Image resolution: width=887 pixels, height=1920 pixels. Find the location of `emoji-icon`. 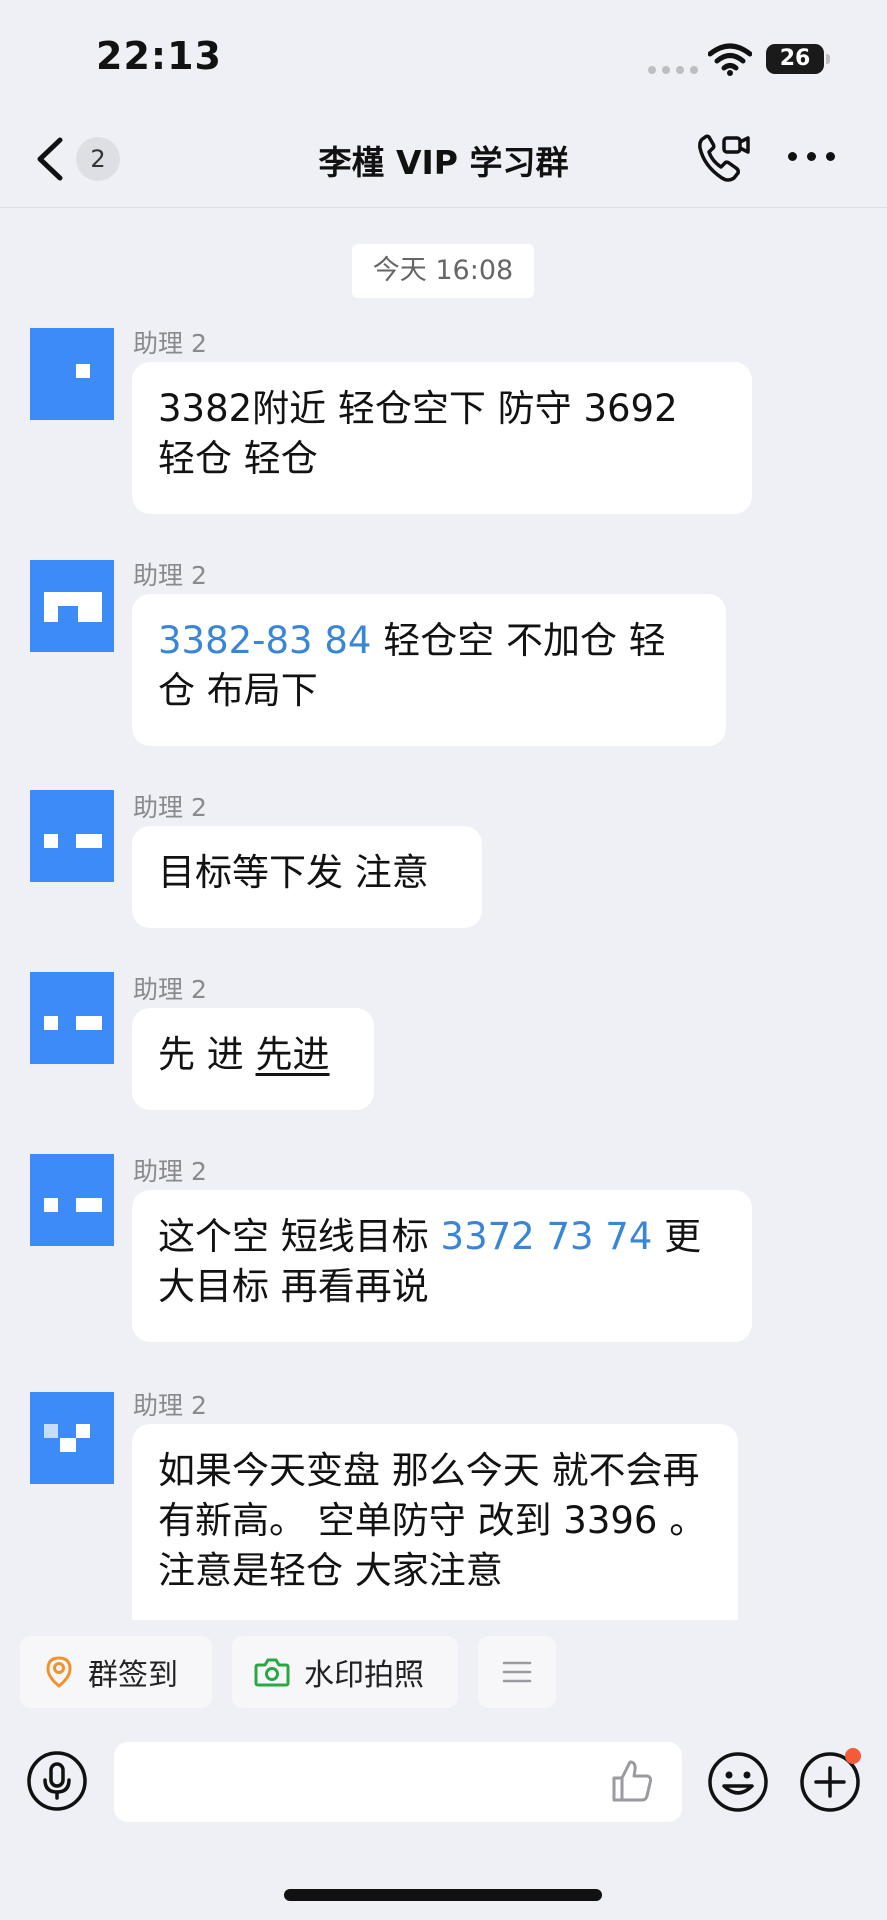

emoji-icon is located at coordinates (738, 1782).